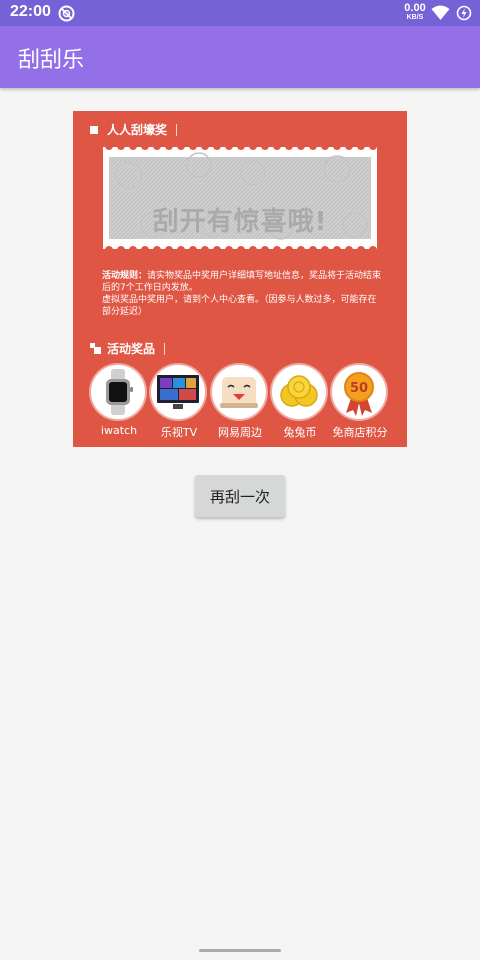 This screenshot has height=960, width=480. What do you see at coordinates (240, 57) in the screenshot?
I see `app-bar: 刮刮乐` at bounding box center [240, 57].